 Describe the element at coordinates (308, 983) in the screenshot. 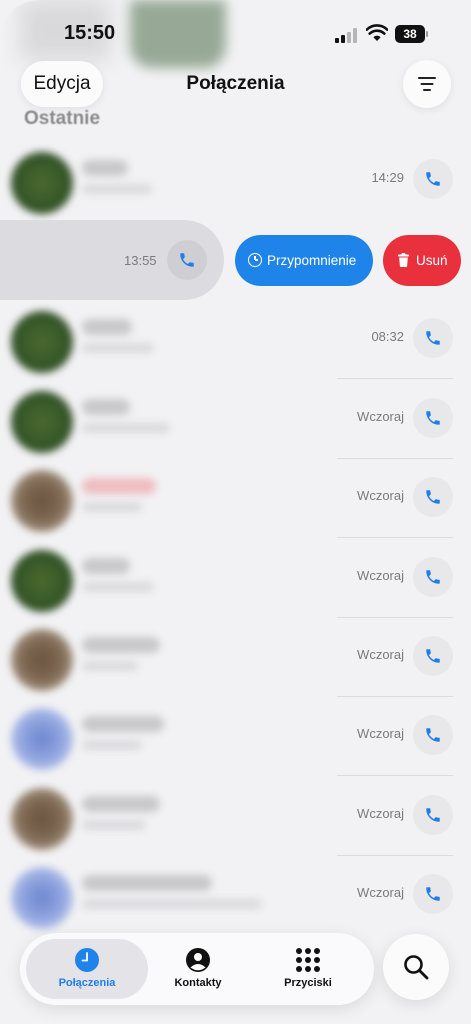

I see `tab-label: Przyciski` at that location.